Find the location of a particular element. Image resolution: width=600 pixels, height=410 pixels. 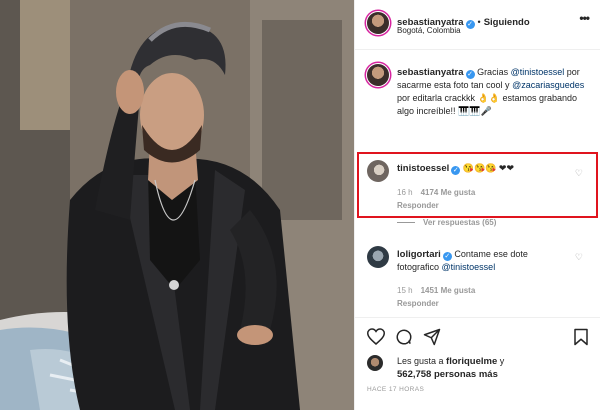

comment-text: tinistoessel ✓ 😘😘😘 ❤❤ is located at coordinates (455, 168).